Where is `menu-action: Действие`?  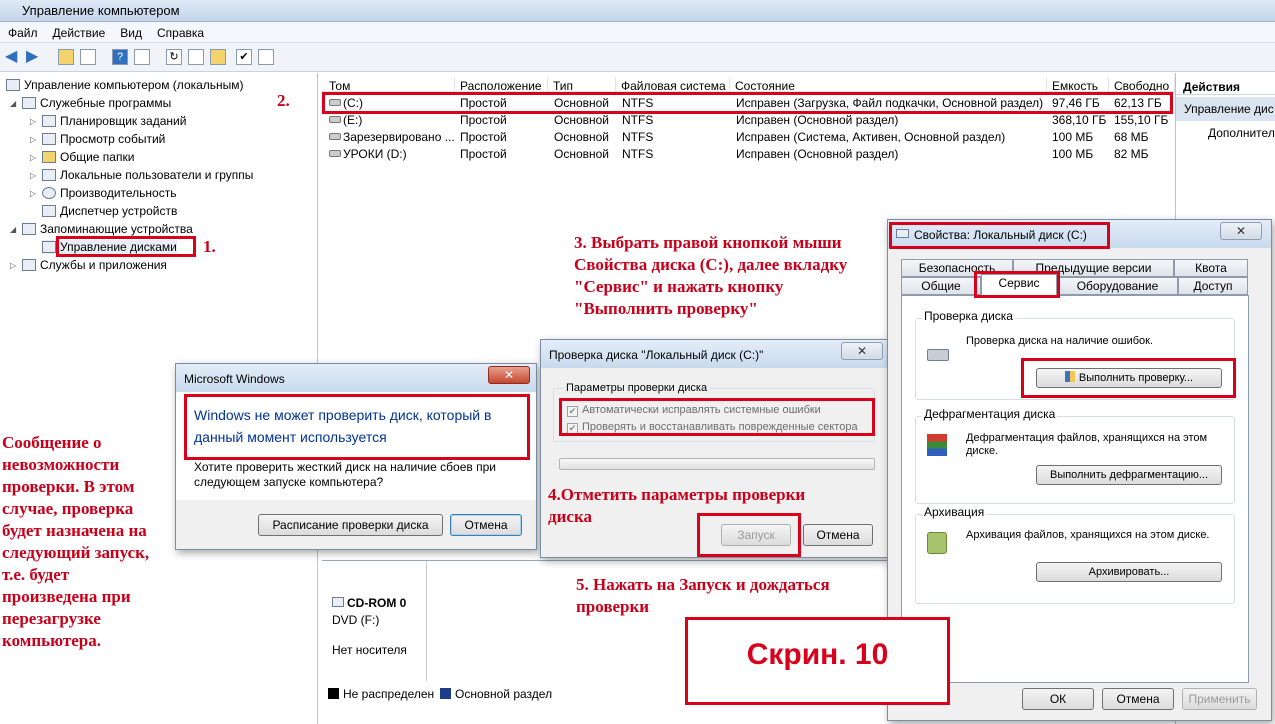 menu-action: Действие is located at coordinates (79, 31).